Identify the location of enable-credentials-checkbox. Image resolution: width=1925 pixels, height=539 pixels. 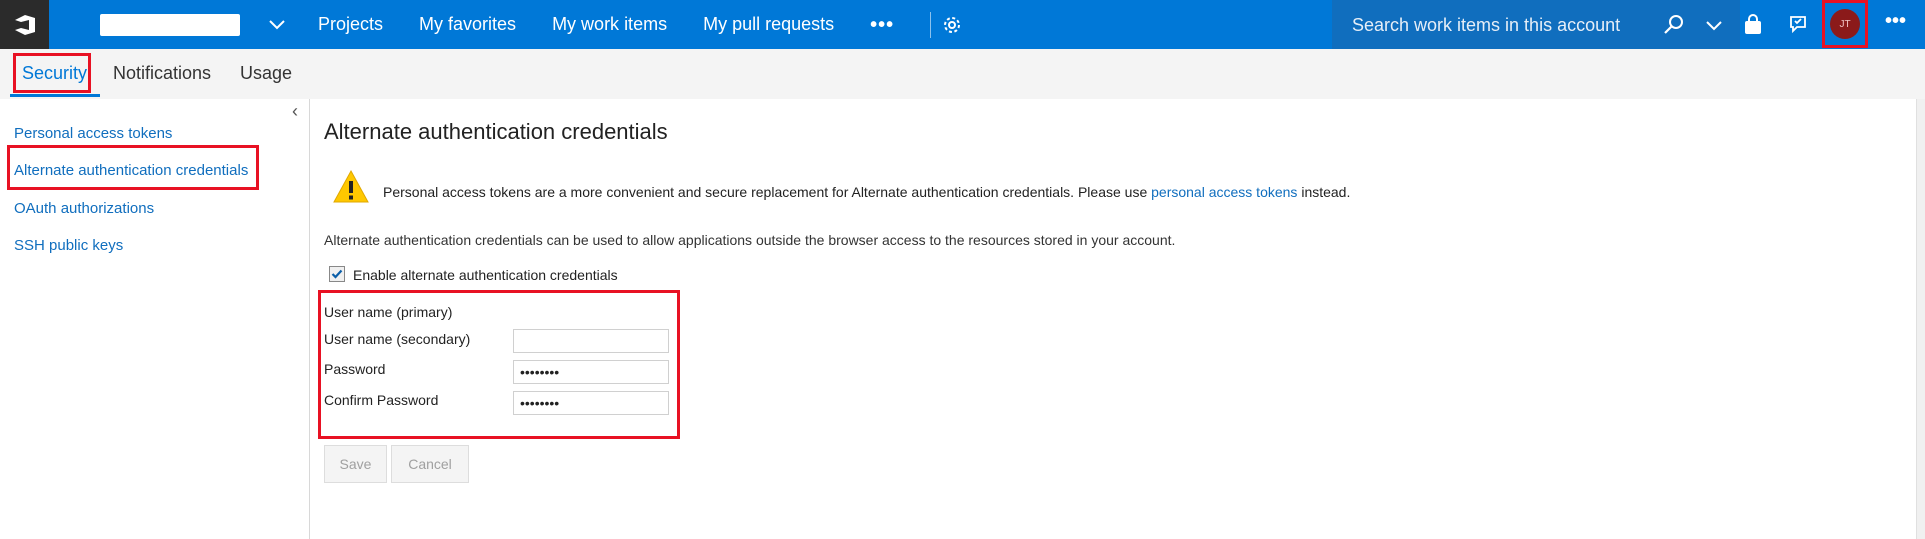
(337, 274).